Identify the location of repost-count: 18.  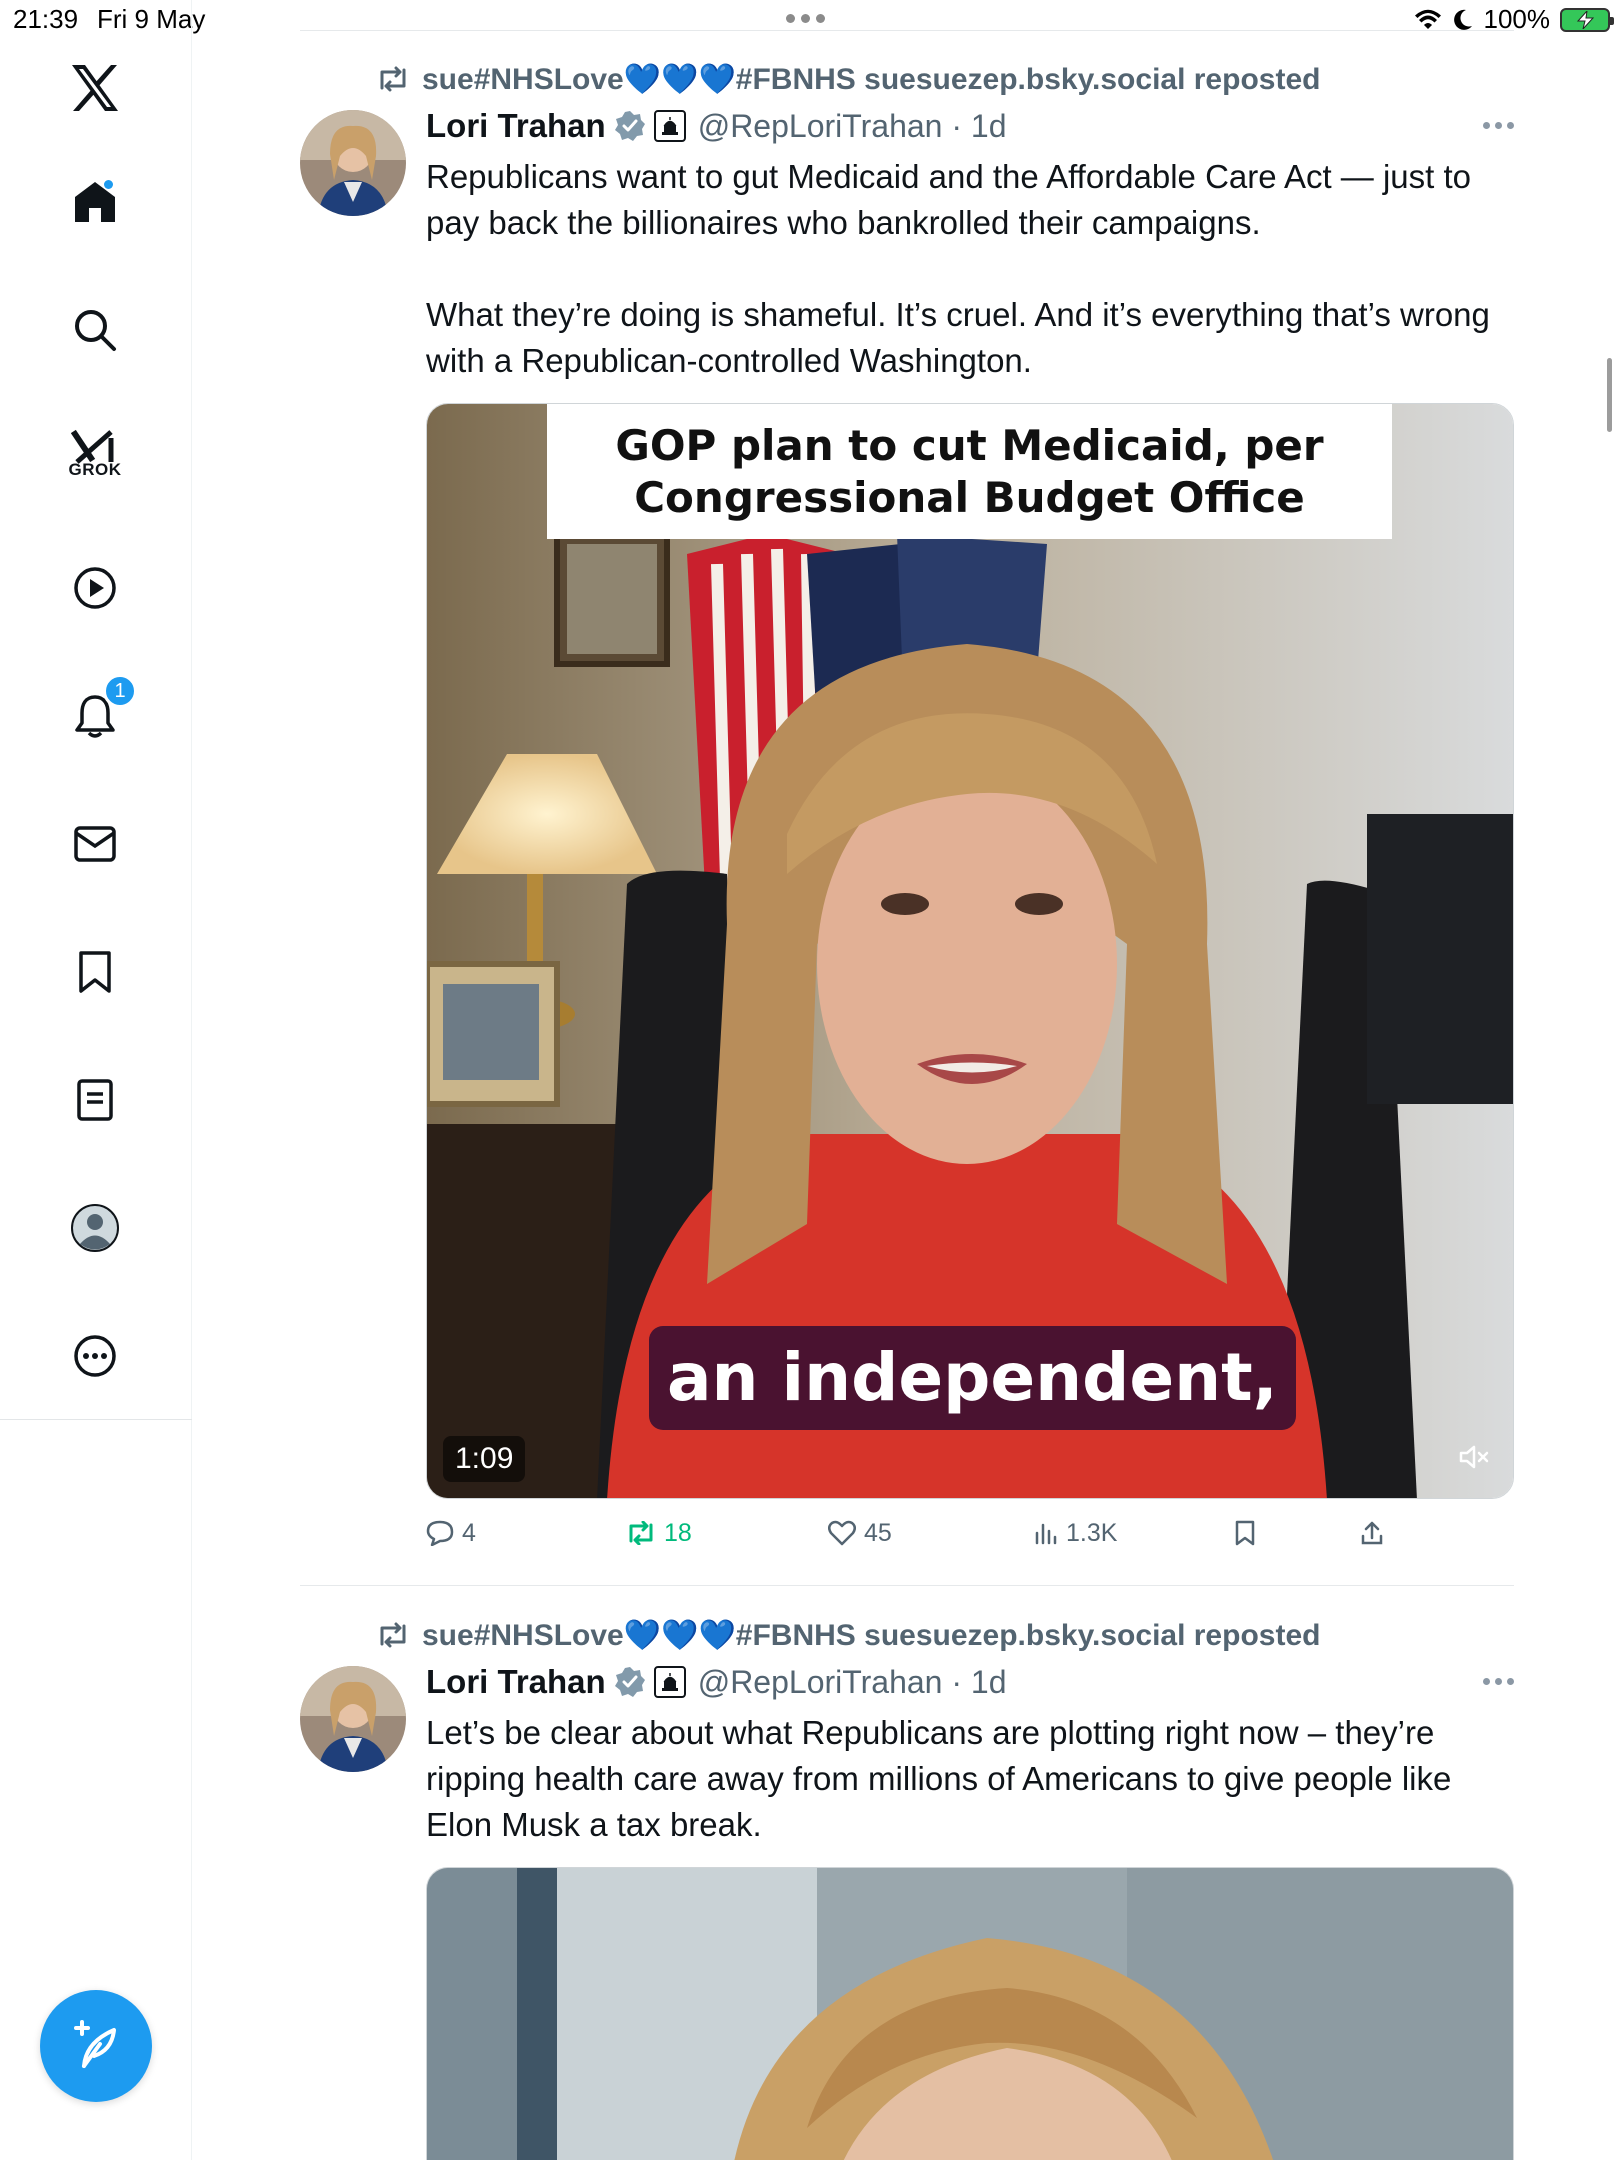
(678, 1532).